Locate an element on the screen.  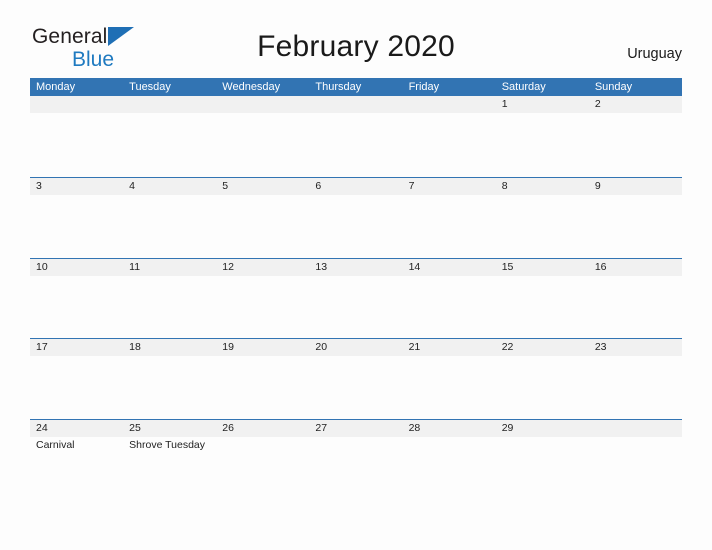
day-number: 19 is located at coordinates (228, 347).